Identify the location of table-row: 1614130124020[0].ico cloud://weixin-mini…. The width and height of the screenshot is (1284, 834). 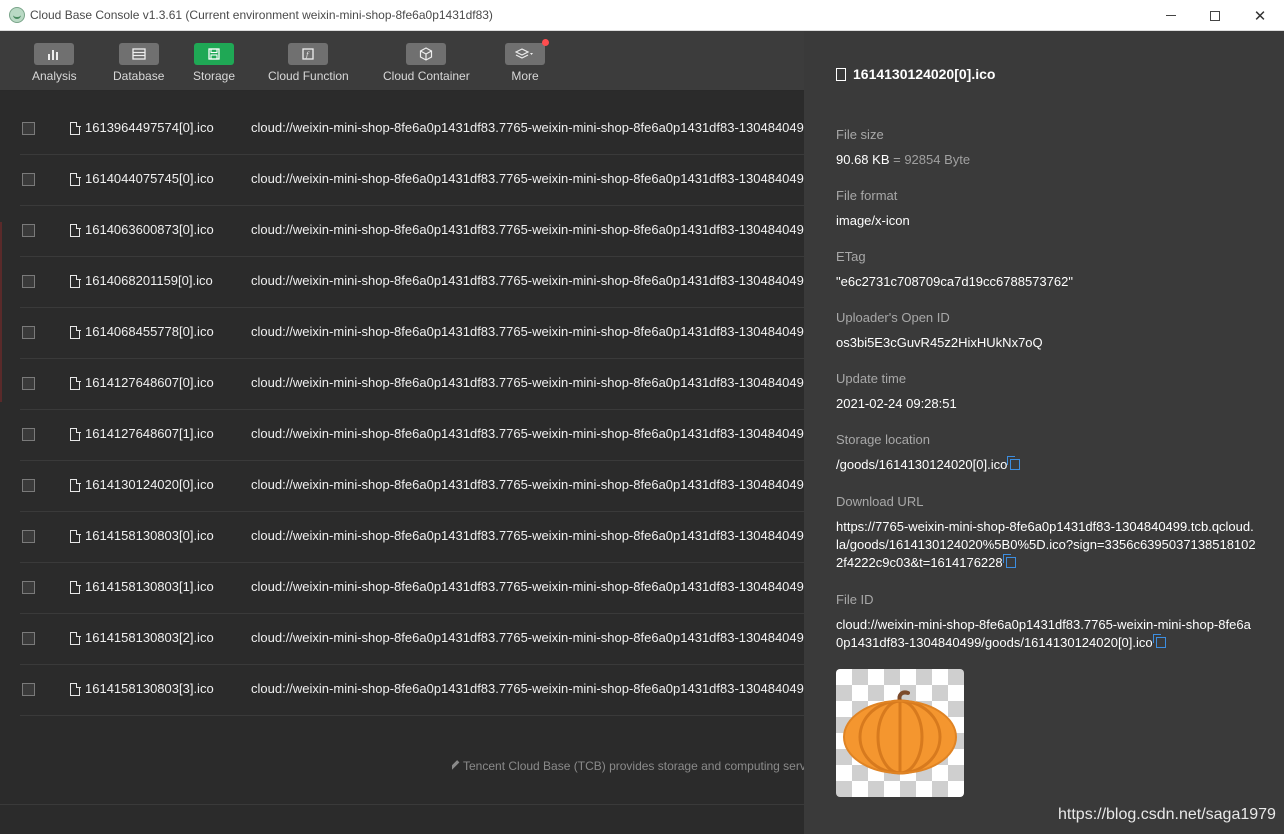
(412, 486).